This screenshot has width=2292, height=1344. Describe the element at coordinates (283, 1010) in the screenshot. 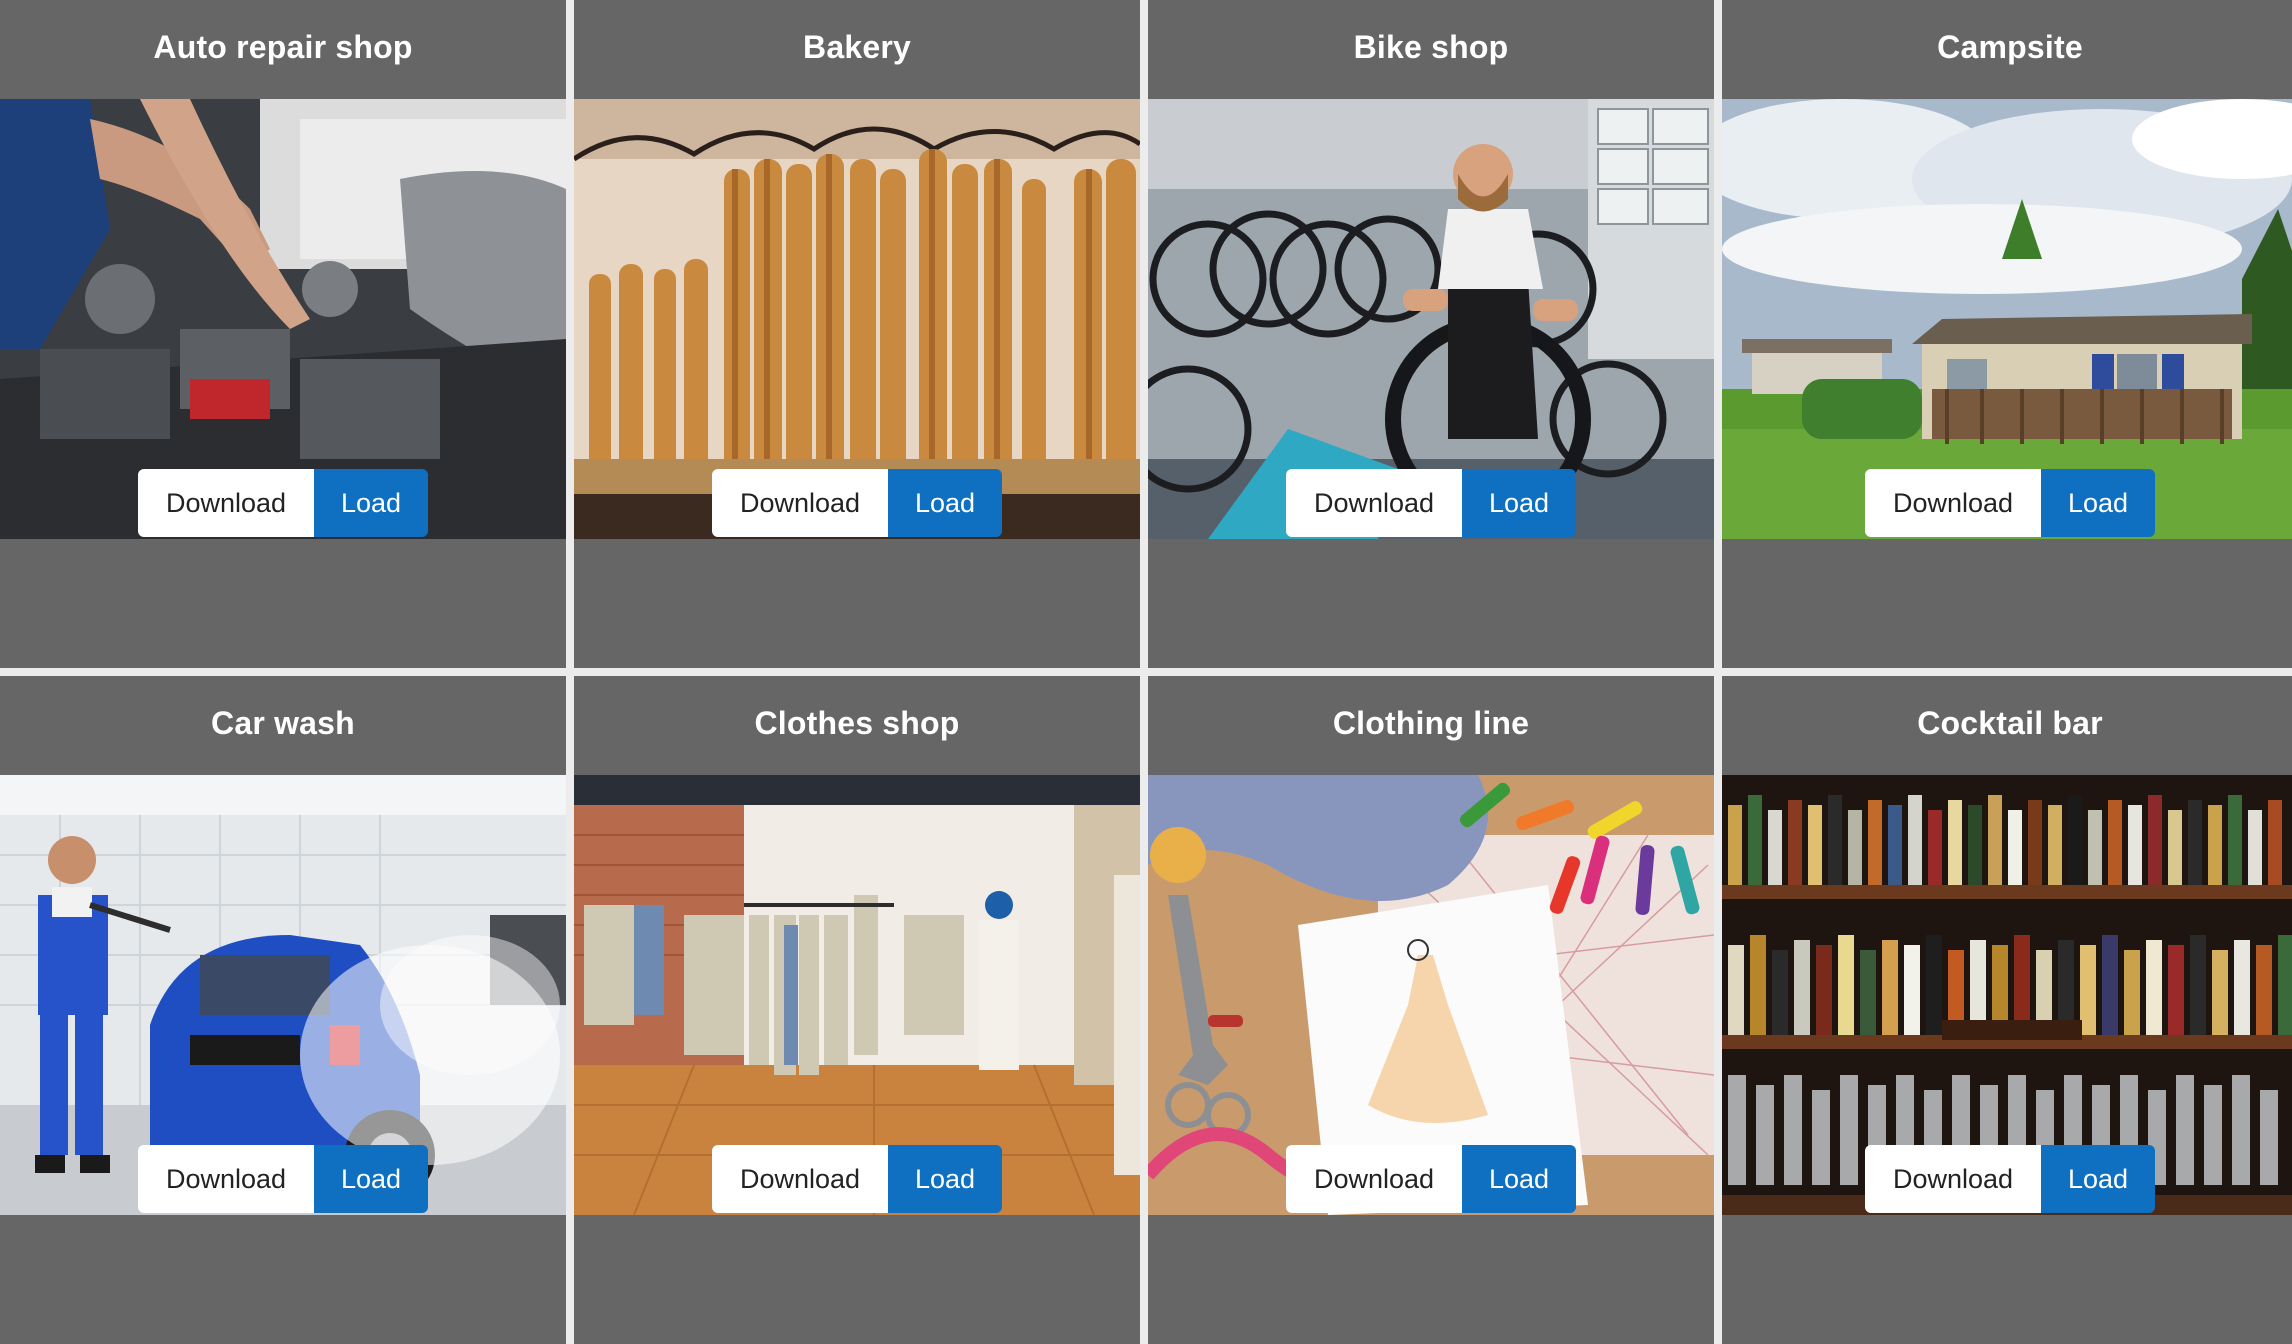

I see `card-car-wash: Car wash Download Load` at that location.